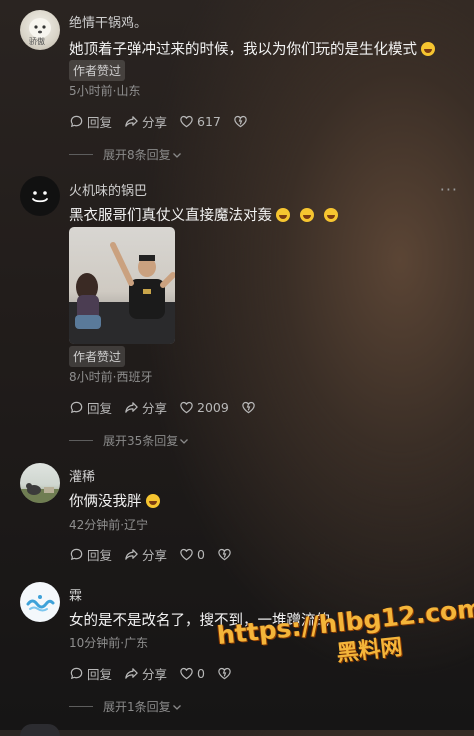  I want to click on expand-replies: 展开35条回复, so click(129, 440).